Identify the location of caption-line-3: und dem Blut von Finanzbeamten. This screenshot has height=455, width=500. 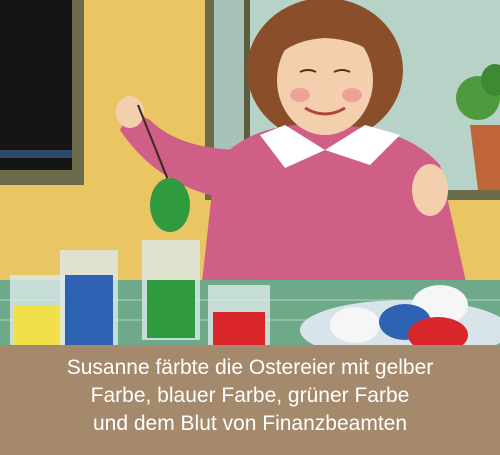
(250, 423).